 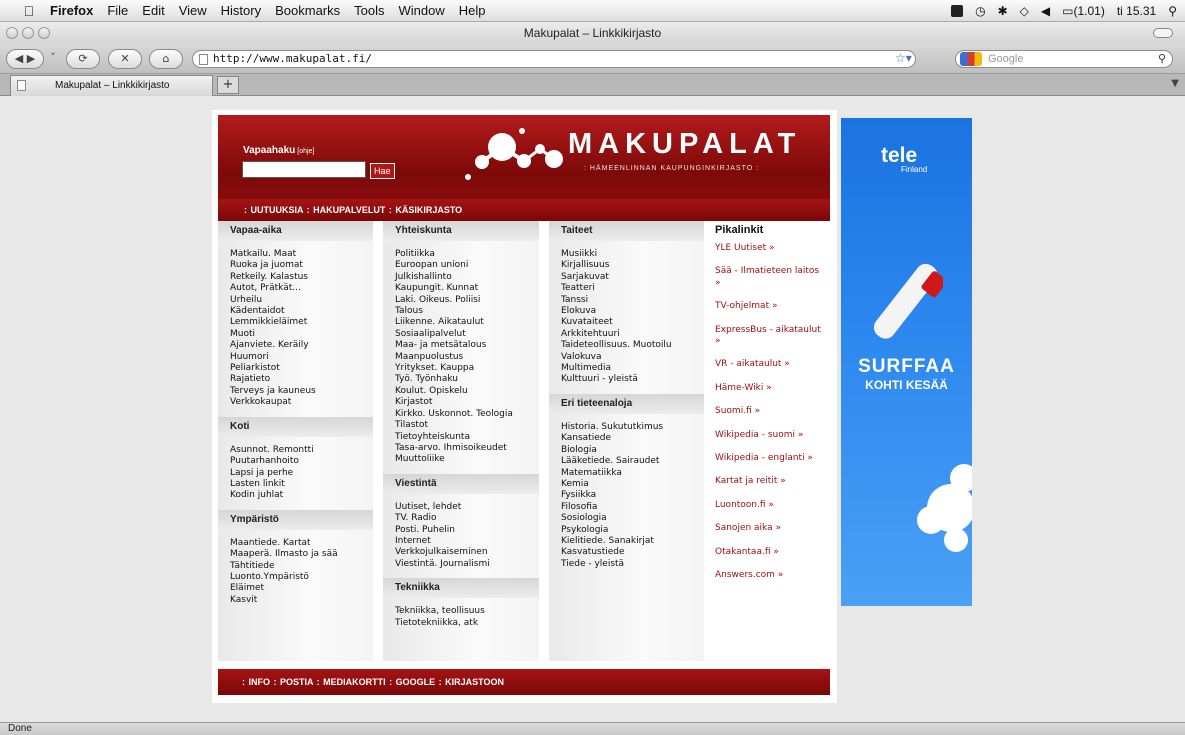 What do you see at coordinates (111, 85) in the screenshot?
I see `tab-makupalat: Makupalat – Linkkikirjasto` at bounding box center [111, 85].